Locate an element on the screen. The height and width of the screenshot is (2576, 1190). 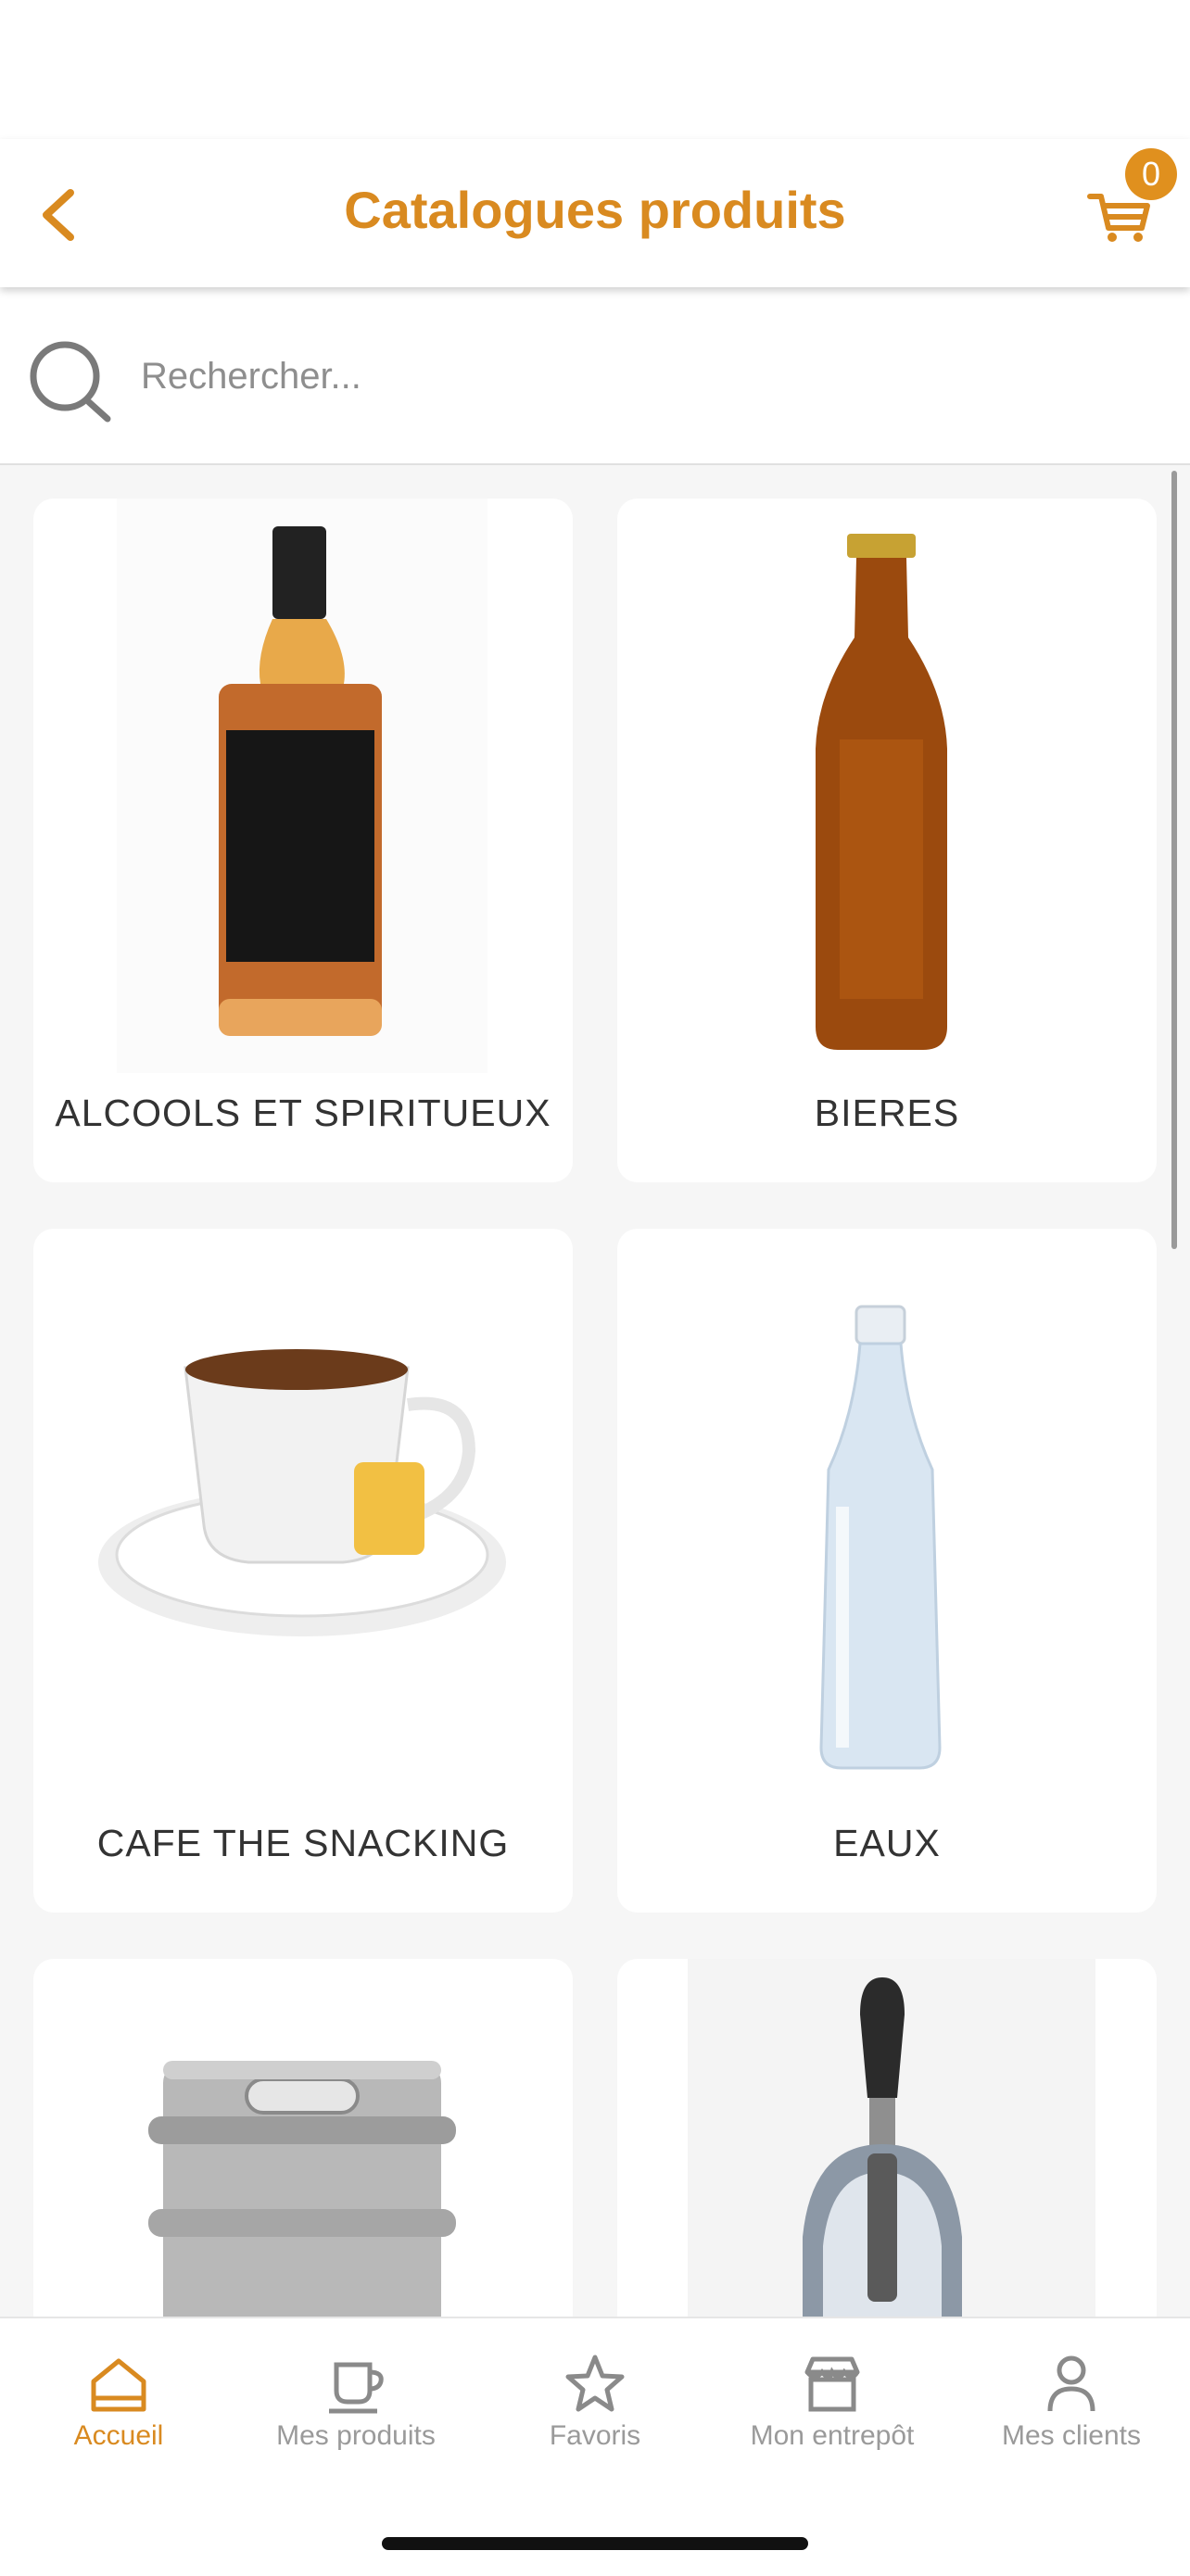
category-card: EAUX is located at coordinates (887, 1571).